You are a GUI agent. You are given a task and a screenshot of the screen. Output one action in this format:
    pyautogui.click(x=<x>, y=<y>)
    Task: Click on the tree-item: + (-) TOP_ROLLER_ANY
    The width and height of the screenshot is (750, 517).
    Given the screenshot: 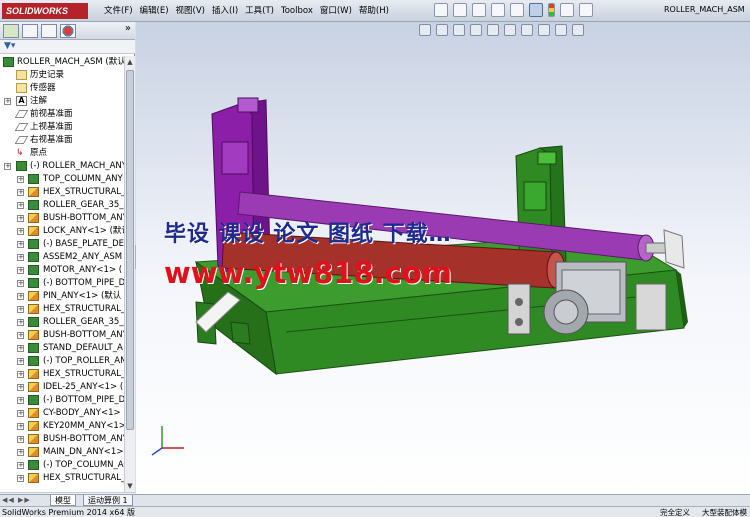 What is the action you would take?
    pyautogui.click(x=62, y=361)
    